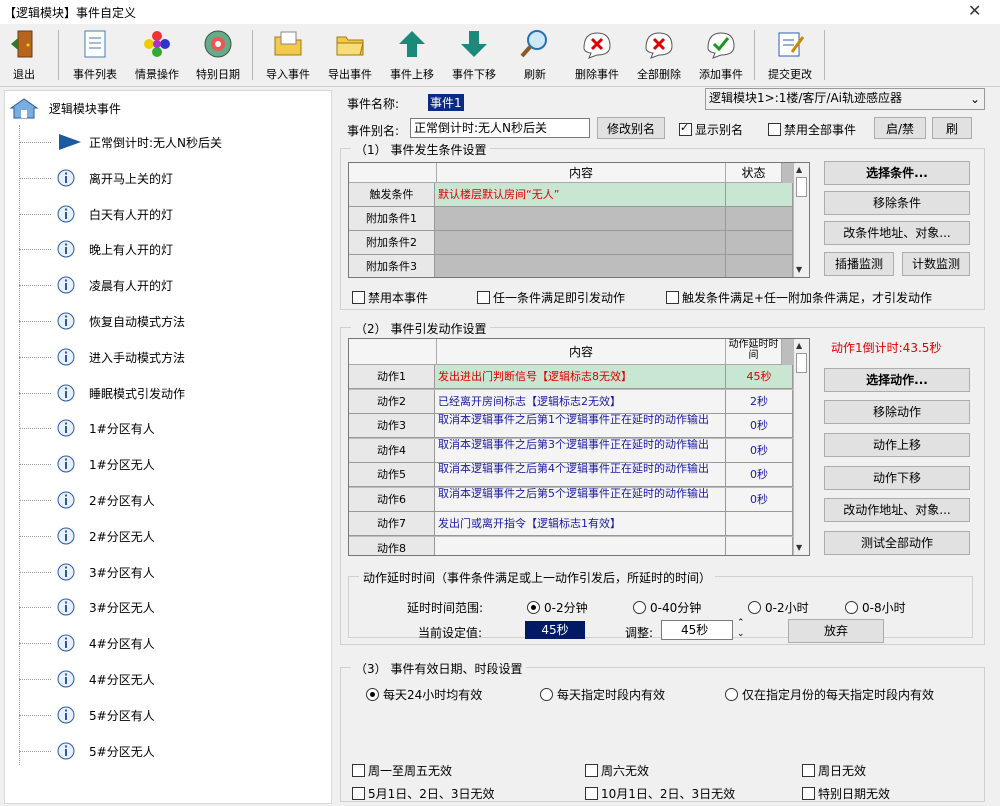 The height and width of the screenshot is (806, 1000). I want to click on delete-all-button: 全部删除, so click(659, 56).